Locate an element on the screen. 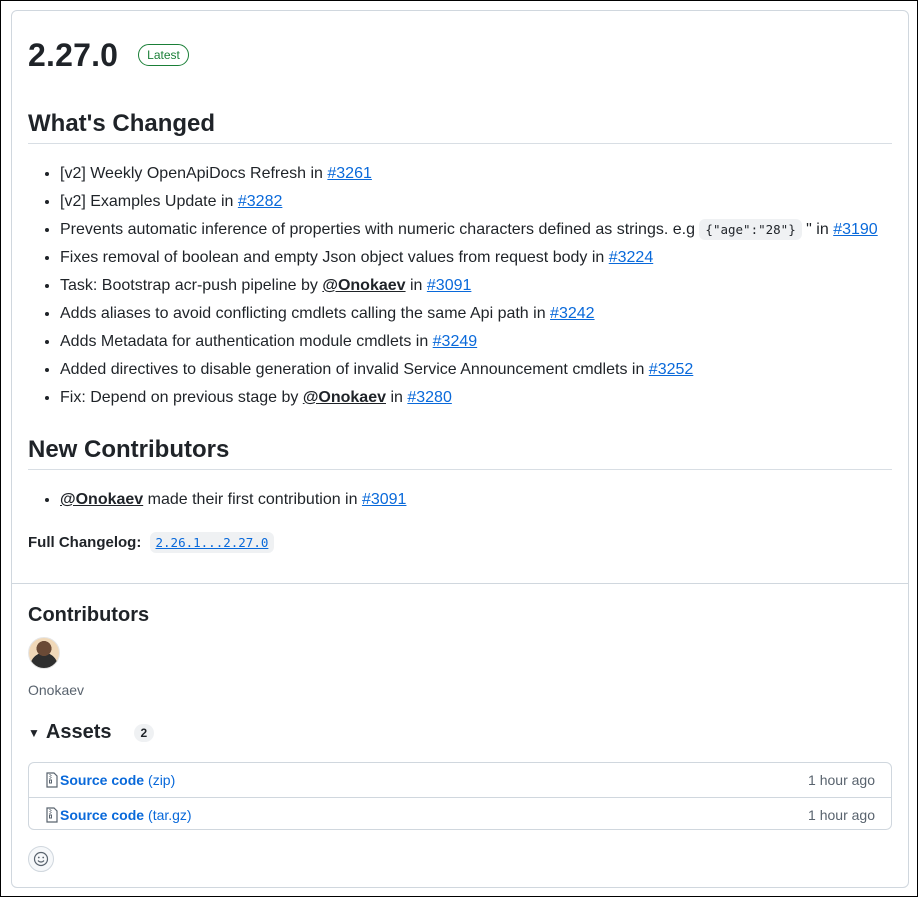  asset-ext: (tar.gz) is located at coordinates (170, 814).